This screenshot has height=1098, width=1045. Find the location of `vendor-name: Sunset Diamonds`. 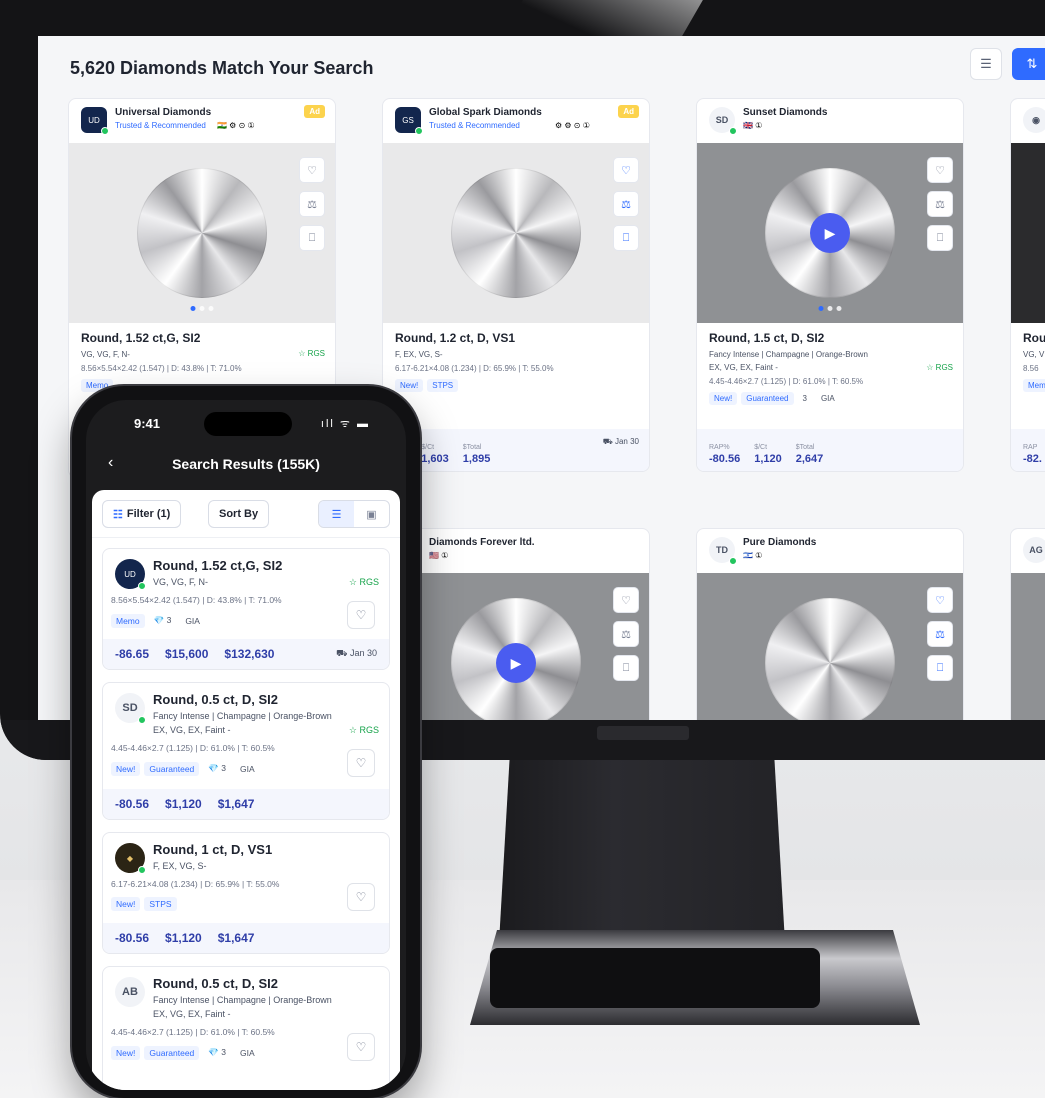

vendor-name: Sunset Diamonds is located at coordinates (785, 112).